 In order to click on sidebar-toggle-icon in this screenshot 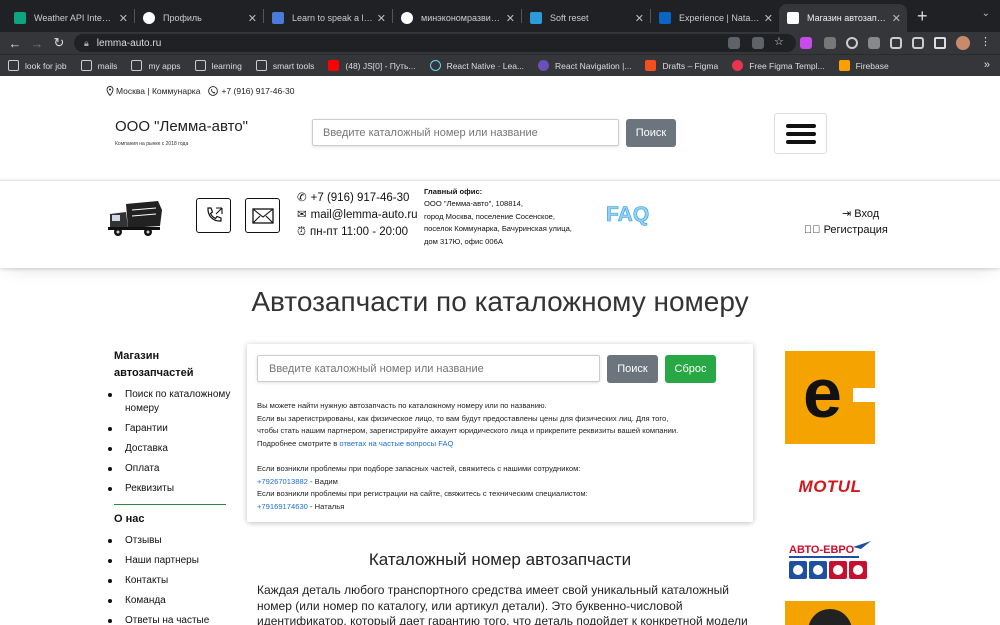, I will do `click(940, 43)`.